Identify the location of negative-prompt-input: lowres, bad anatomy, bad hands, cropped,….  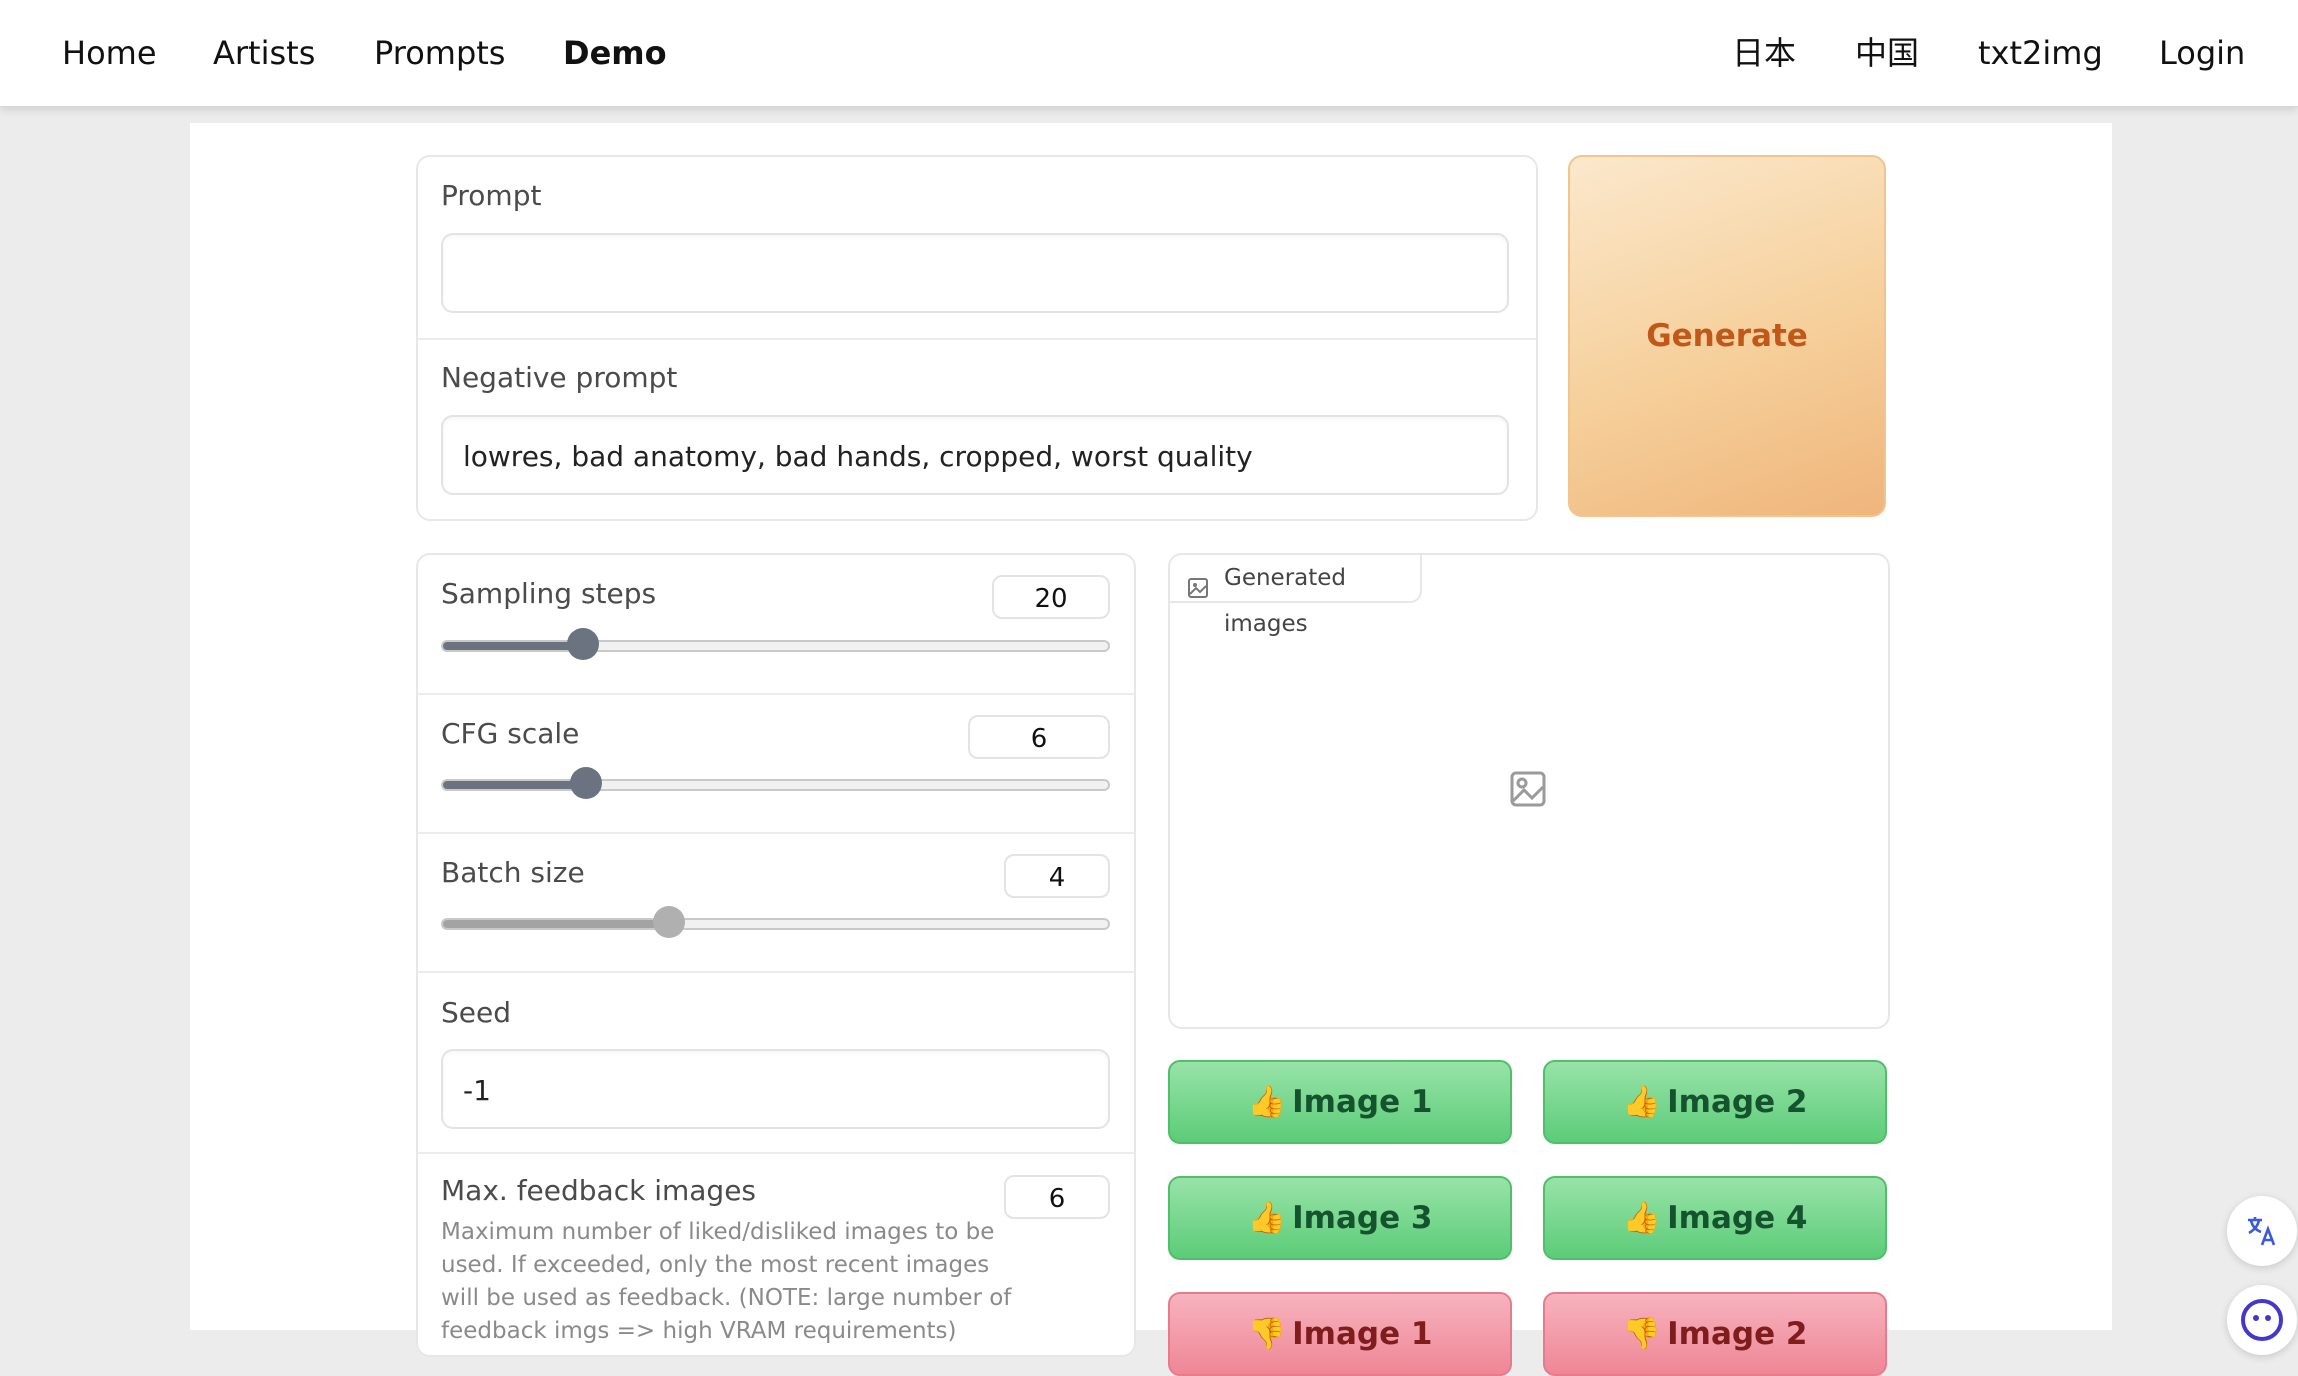
(975, 455).